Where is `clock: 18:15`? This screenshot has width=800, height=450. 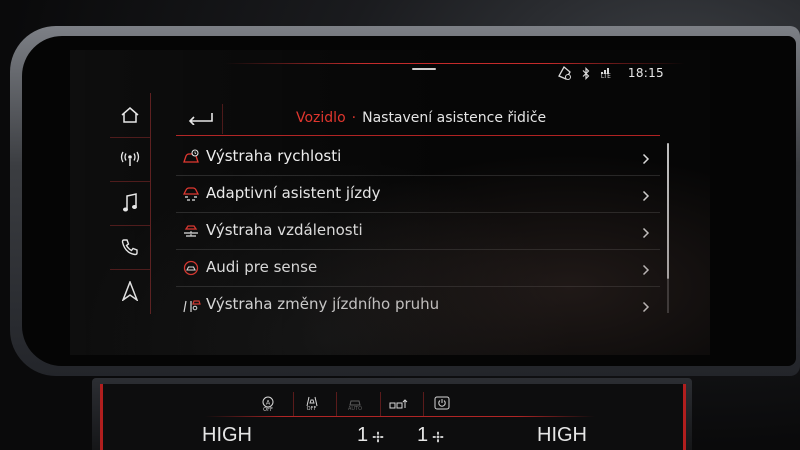 clock: 18:15 is located at coordinates (645, 73).